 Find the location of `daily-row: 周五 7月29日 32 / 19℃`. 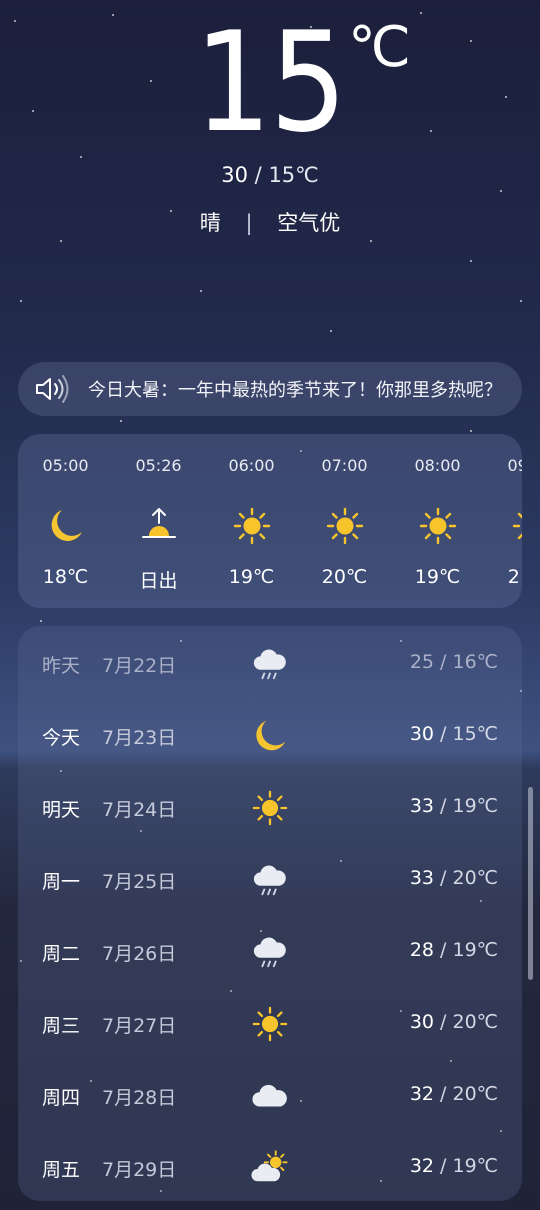

daily-row: 周五 7月29日 32 / 19℃ is located at coordinates (270, 1166).